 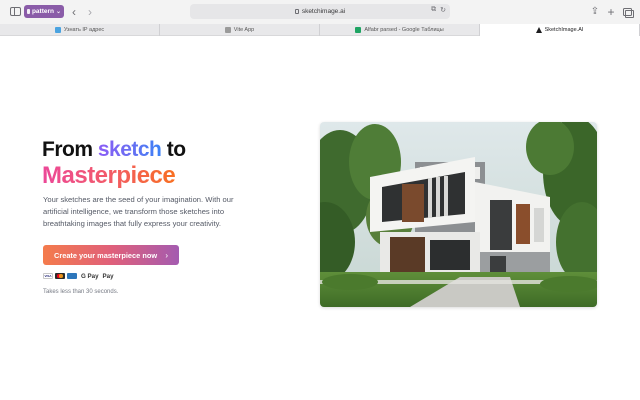 I want to click on tab-overview-icon, so click(x=628, y=11).